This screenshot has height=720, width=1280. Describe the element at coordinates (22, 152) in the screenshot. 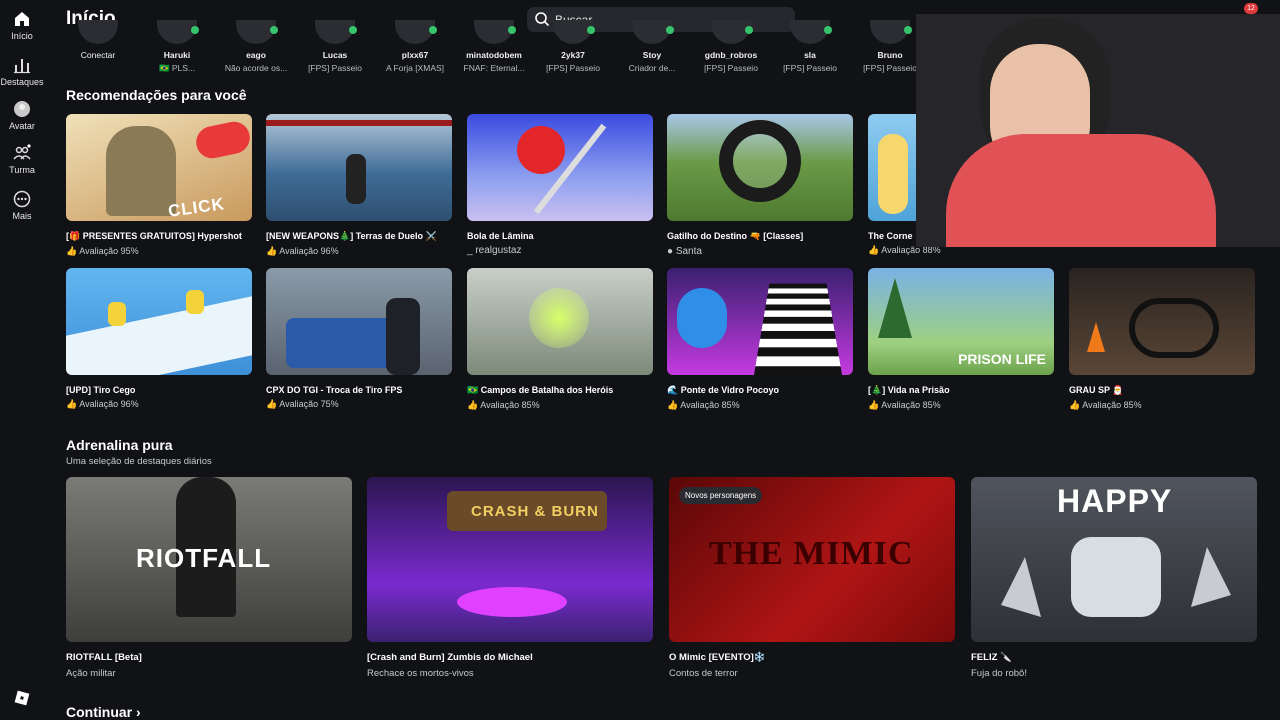

I see `people-icon` at that location.